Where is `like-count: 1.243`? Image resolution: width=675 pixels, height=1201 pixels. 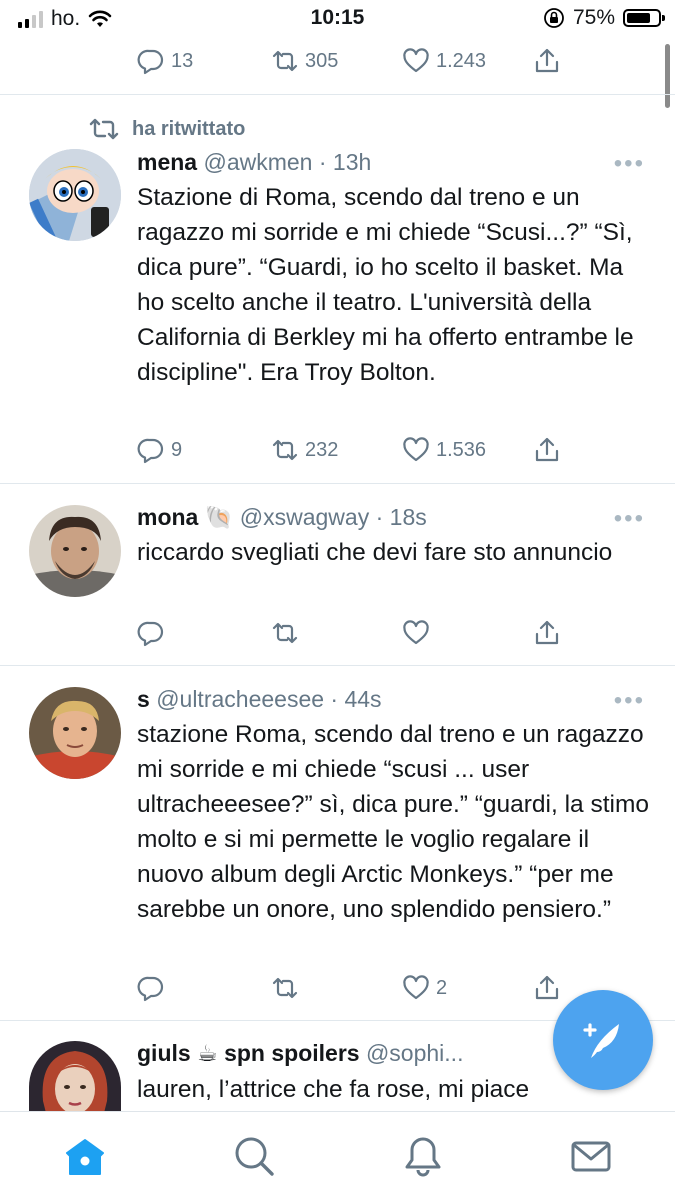
like-count: 1.243 is located at coordinates (461, 60).